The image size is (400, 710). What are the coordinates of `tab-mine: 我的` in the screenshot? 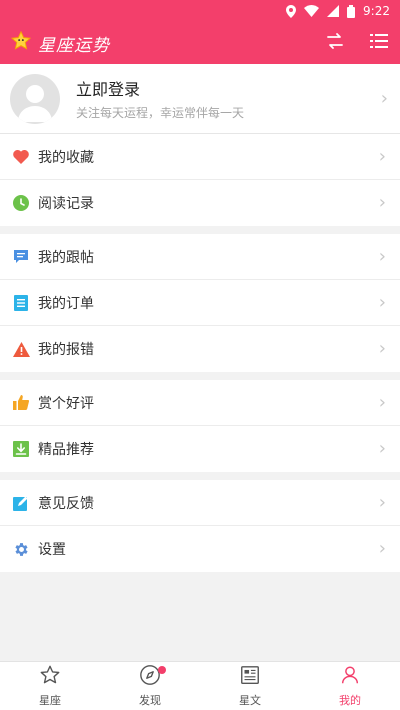 It's located at (350, 686).